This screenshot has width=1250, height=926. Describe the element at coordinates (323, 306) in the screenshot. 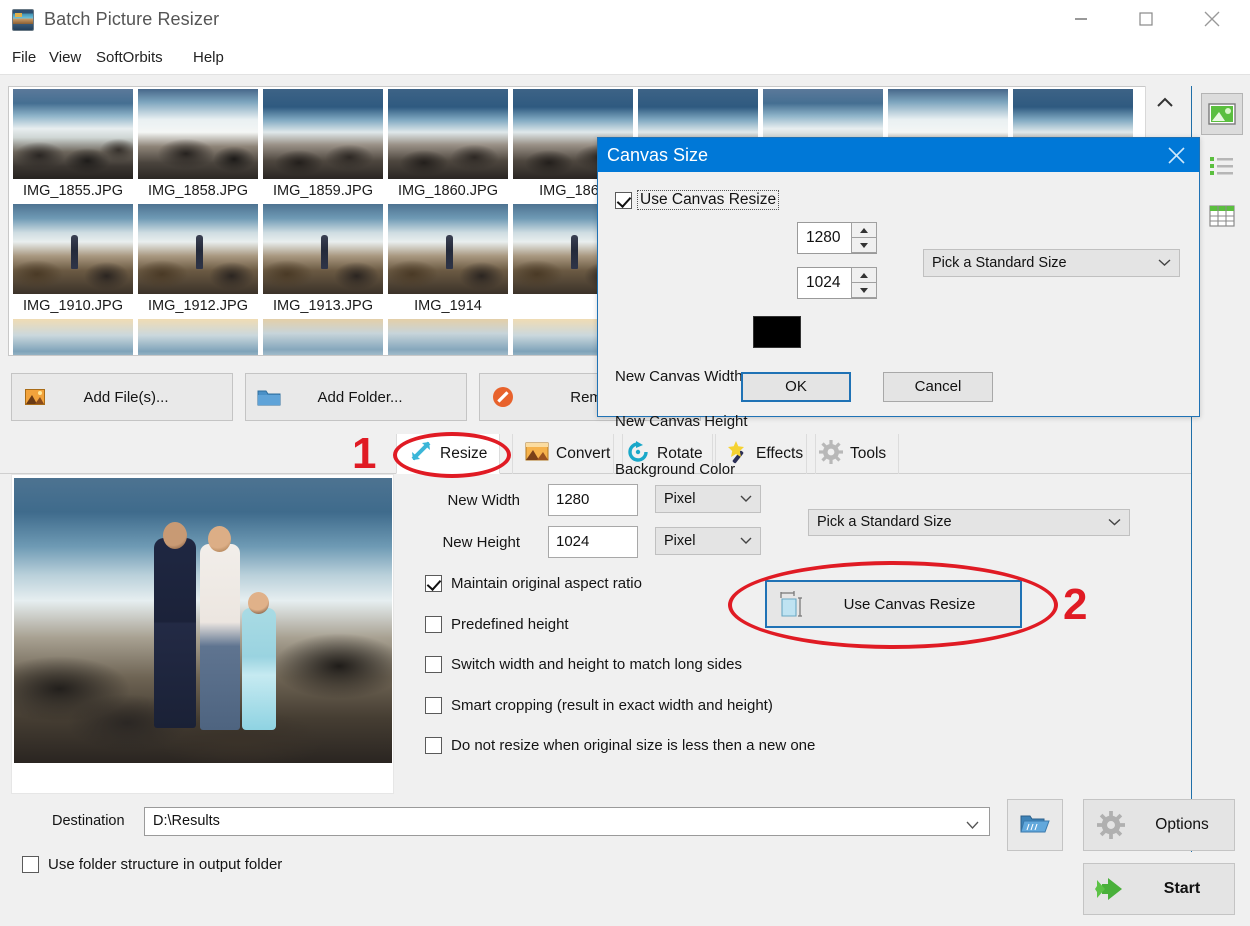

I see `thumbnail-filename: IMG_1913.JPG` at that location.